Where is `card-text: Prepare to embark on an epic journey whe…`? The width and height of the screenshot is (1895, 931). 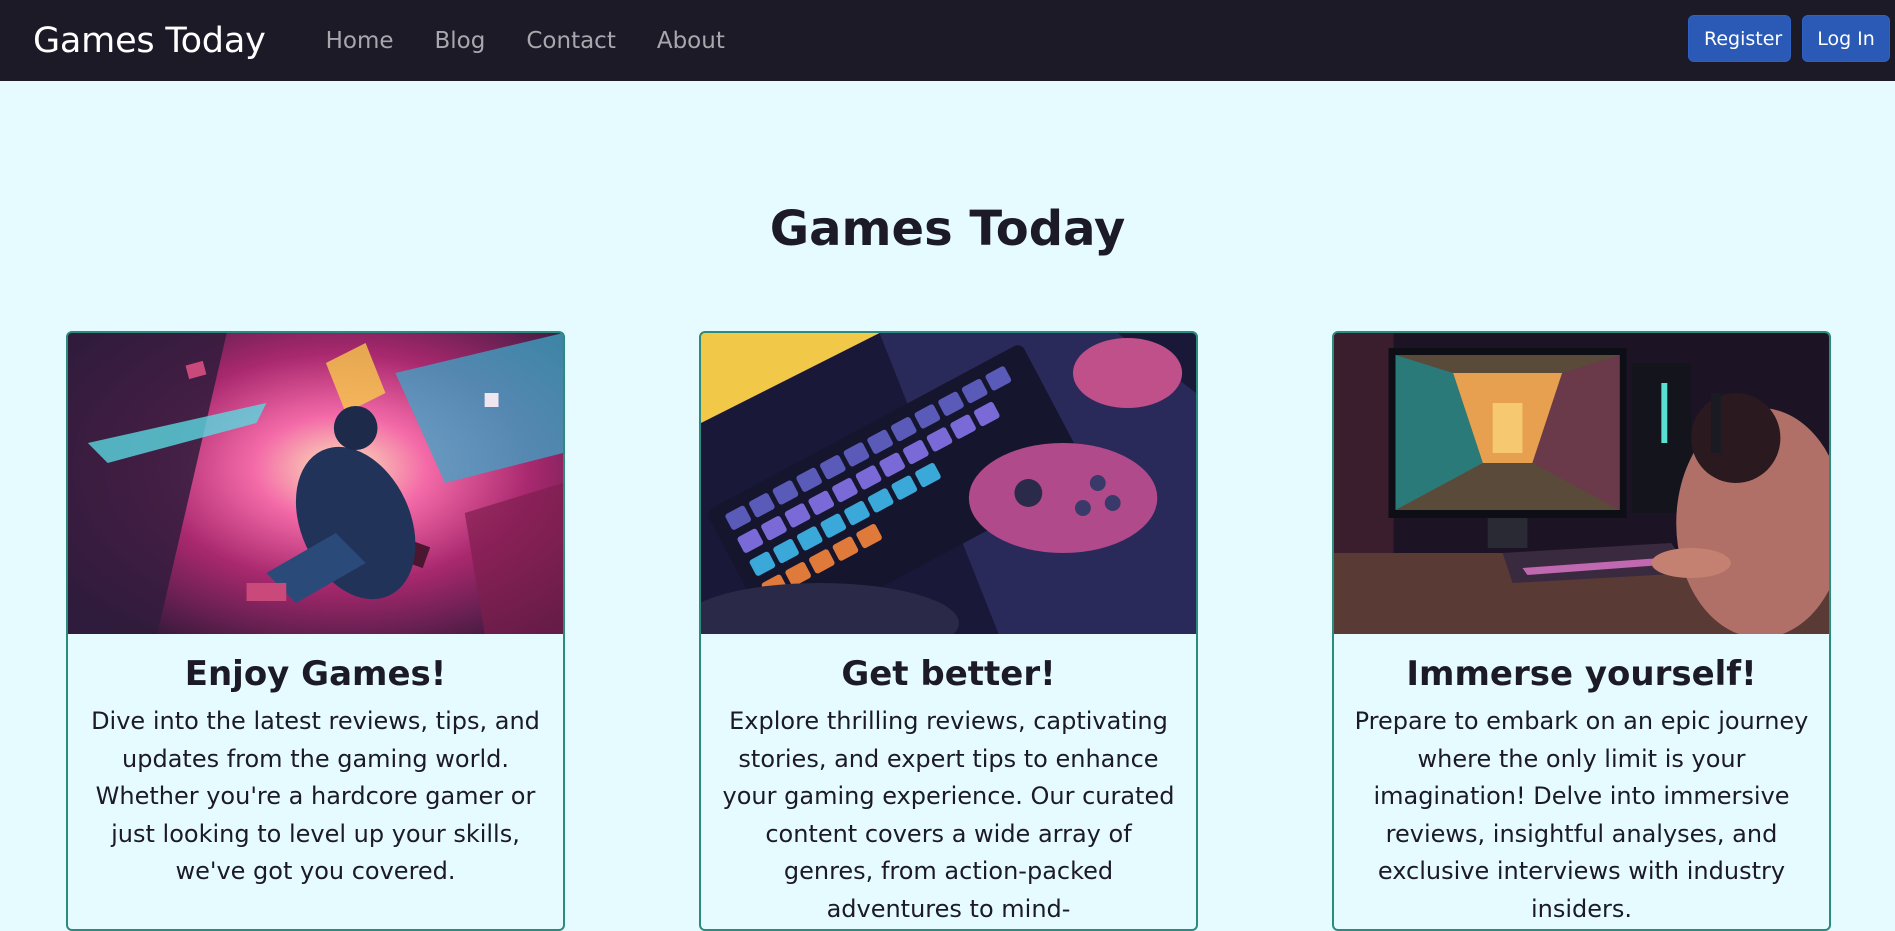 card-text: Prepare to embark on an epic journey whe… is located at coordinates (1581, 815).